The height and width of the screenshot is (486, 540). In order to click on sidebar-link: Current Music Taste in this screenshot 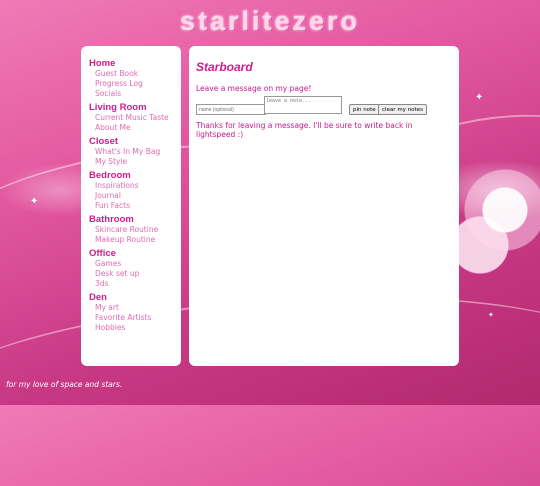, I will do `click(138, 118)`.